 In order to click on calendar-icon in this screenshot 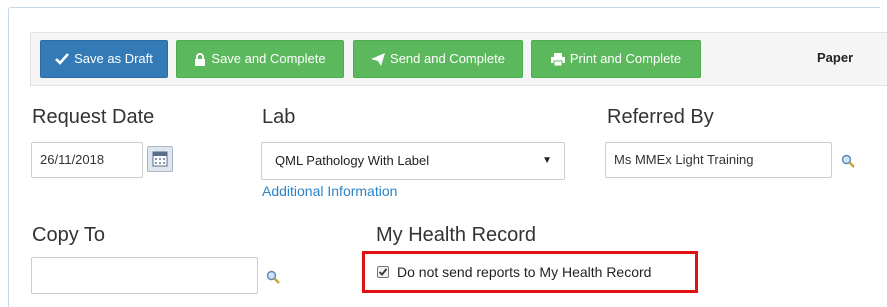, I will do `click(160, 159)`.